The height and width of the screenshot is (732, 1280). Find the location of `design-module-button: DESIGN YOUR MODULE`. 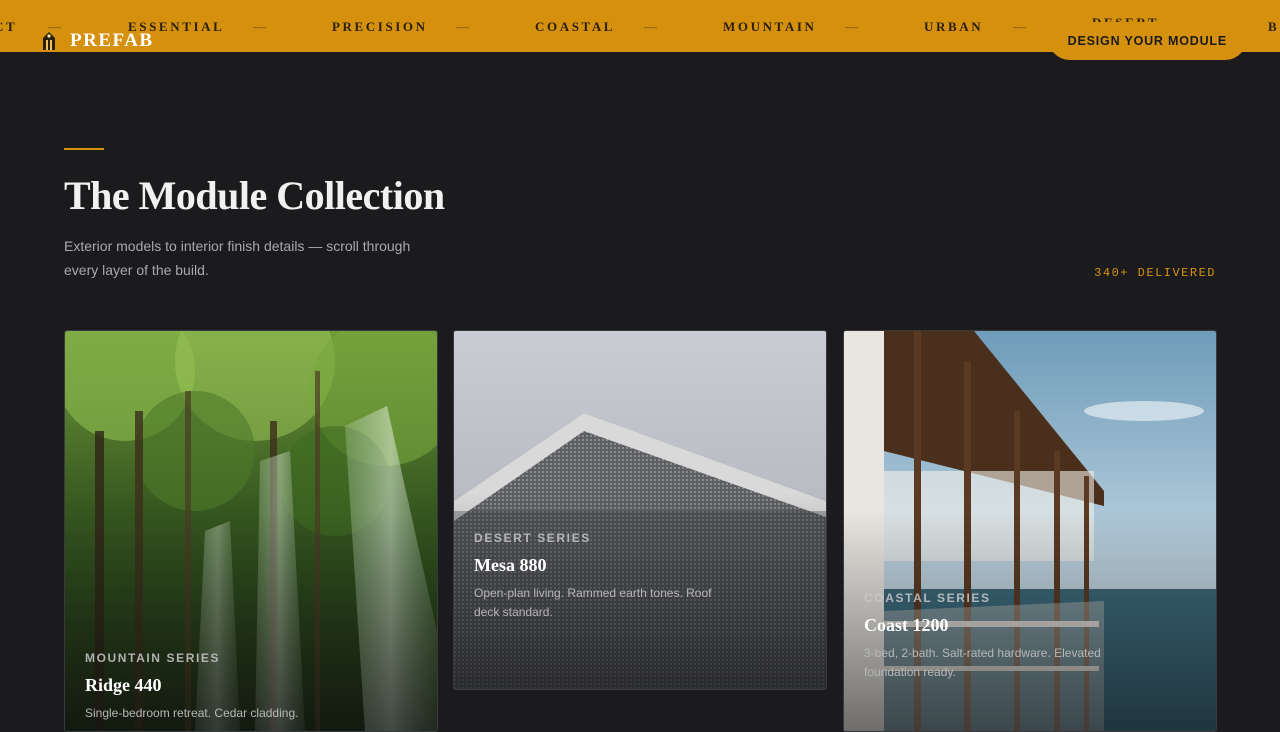

design-module-button: DESIGN YOUR MODULE is located at coordinates (1147, 41).